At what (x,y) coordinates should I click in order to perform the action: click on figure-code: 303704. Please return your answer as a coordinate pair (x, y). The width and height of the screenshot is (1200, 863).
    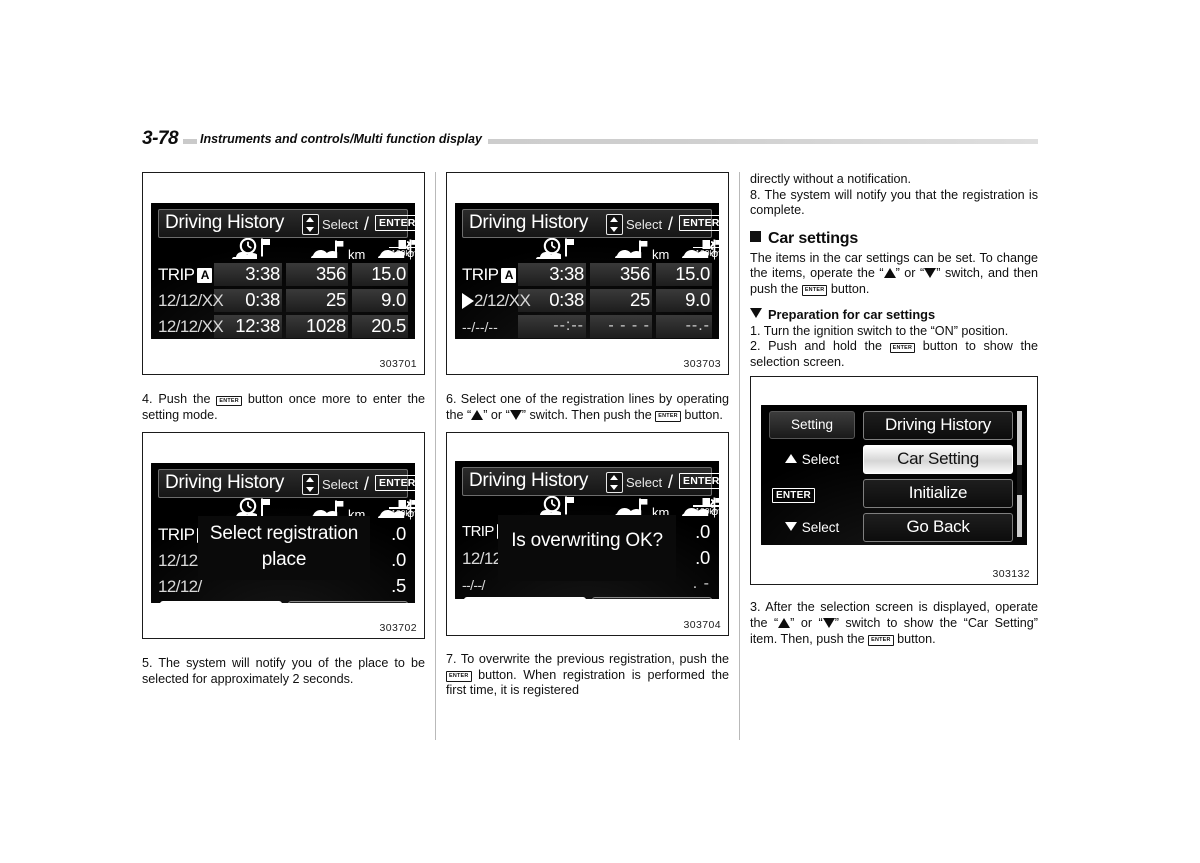
    Looking at the image, I should click on (702, 625).